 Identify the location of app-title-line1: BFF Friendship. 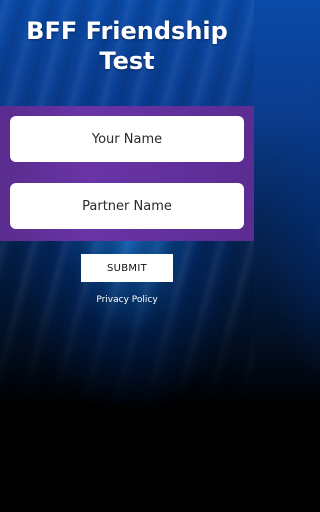
(127, 31).